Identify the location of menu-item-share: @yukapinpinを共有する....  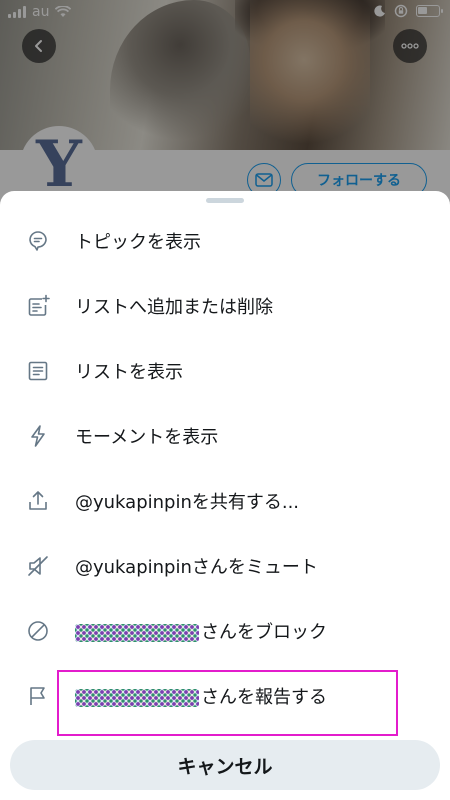
(225, 501).